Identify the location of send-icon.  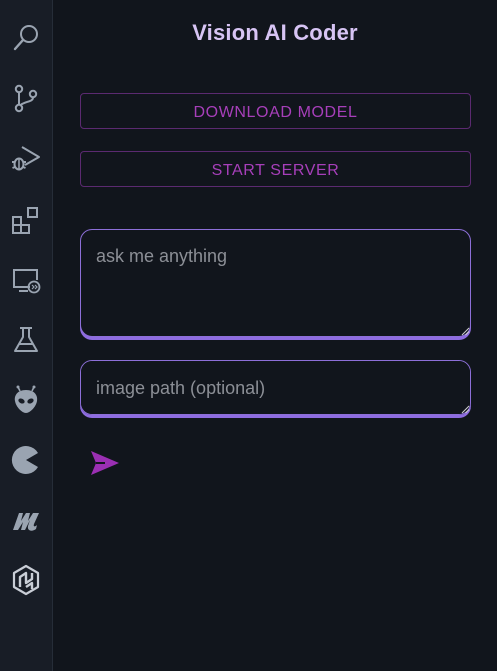
(105, 463).